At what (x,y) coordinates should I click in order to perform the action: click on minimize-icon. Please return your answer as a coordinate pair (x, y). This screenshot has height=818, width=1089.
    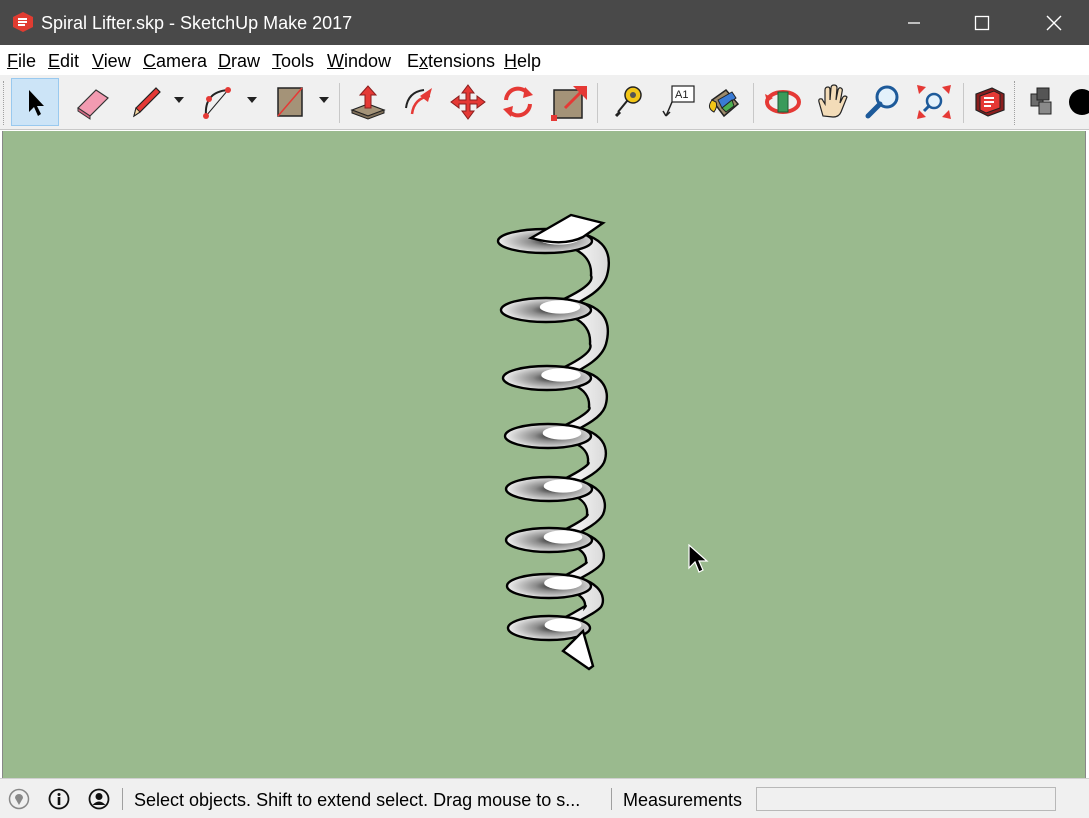
    Looking at the image, I should click on (914, 23).